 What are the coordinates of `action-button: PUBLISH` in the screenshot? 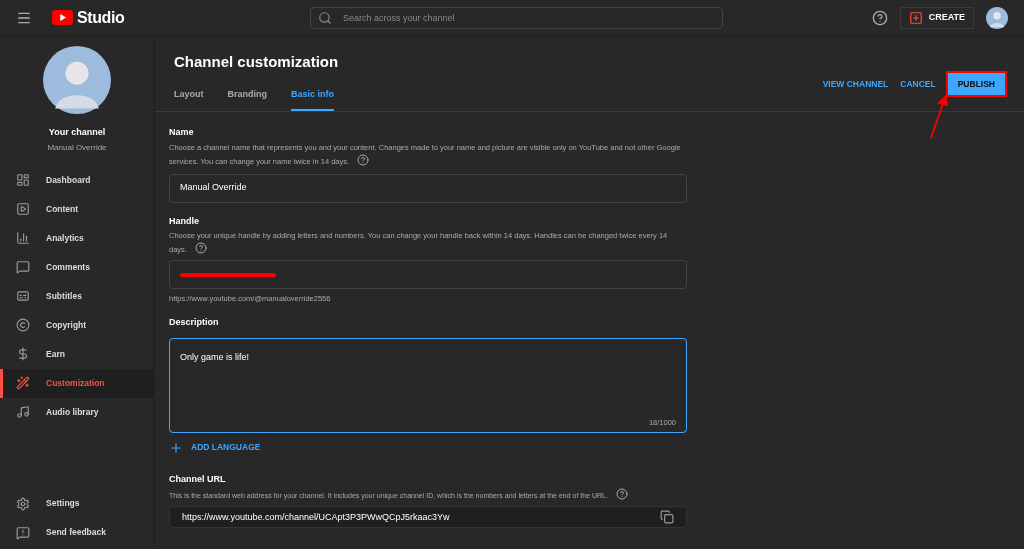 It's located at (976, 84).